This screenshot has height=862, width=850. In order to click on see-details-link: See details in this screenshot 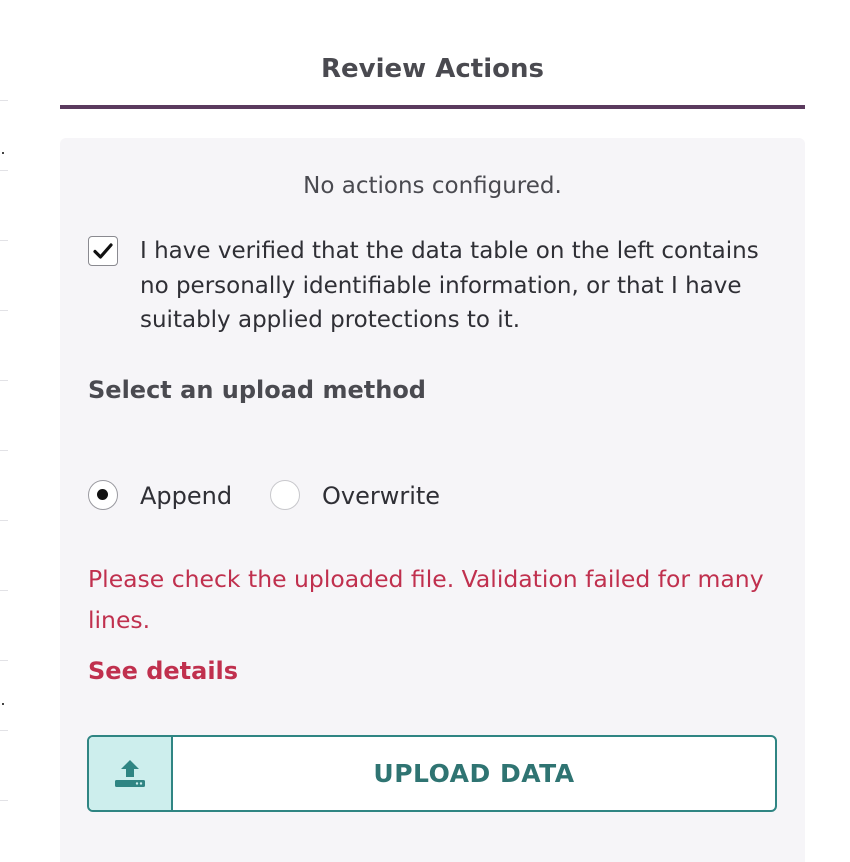, I will do `click(163, 671)`.